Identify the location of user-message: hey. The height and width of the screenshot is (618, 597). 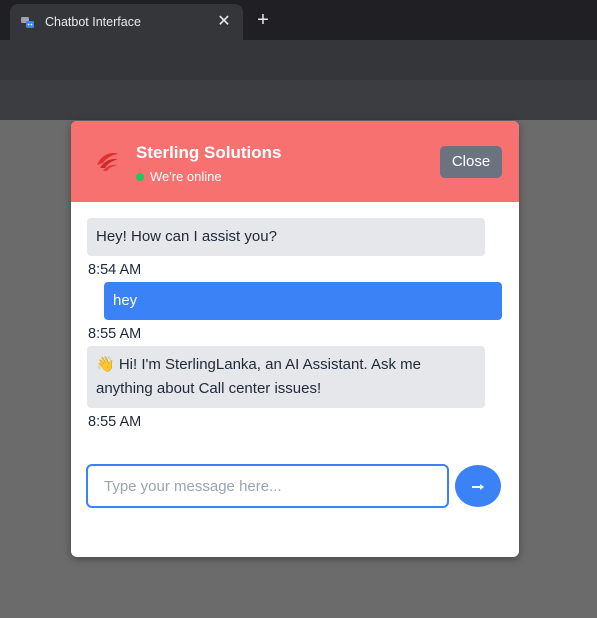
(303, 301).